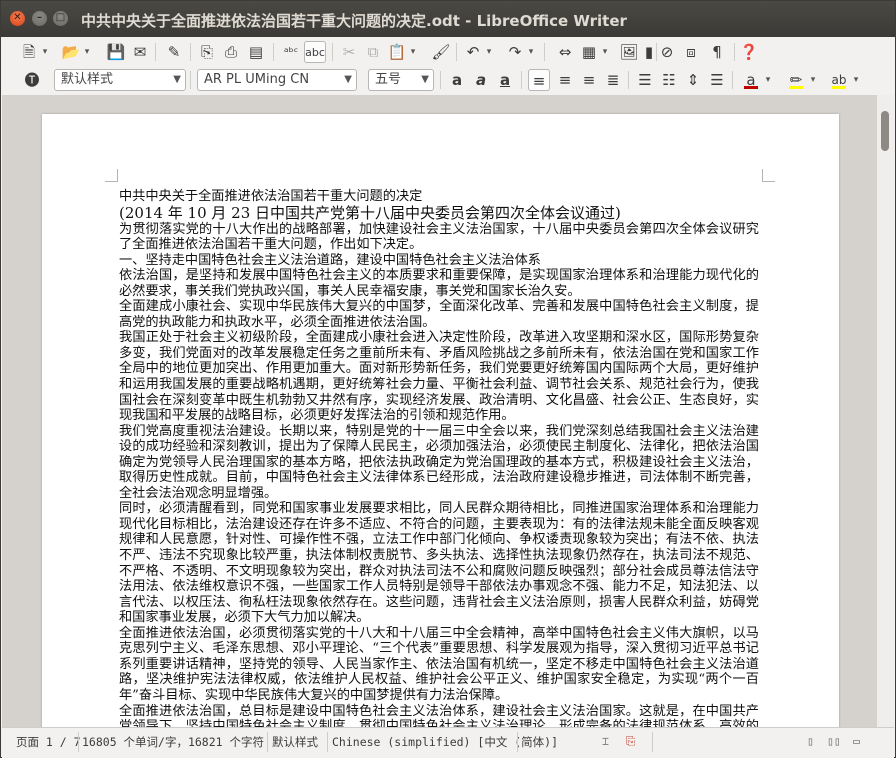  Describe the element at coordinates (693, 80) in the screenshot. I see `line-spacing-icon: ⇕` at that location.